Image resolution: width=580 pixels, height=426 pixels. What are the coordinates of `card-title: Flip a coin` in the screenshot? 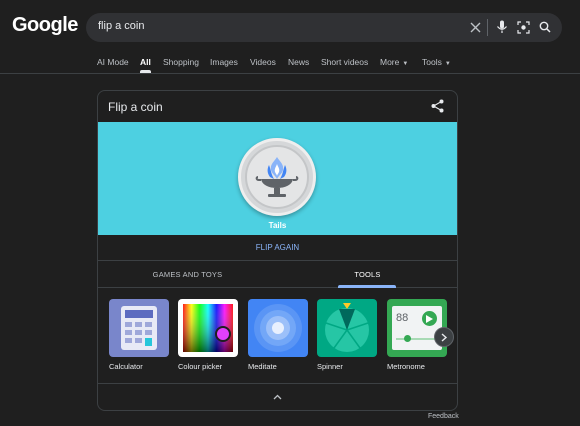 It's located at (135, 107).